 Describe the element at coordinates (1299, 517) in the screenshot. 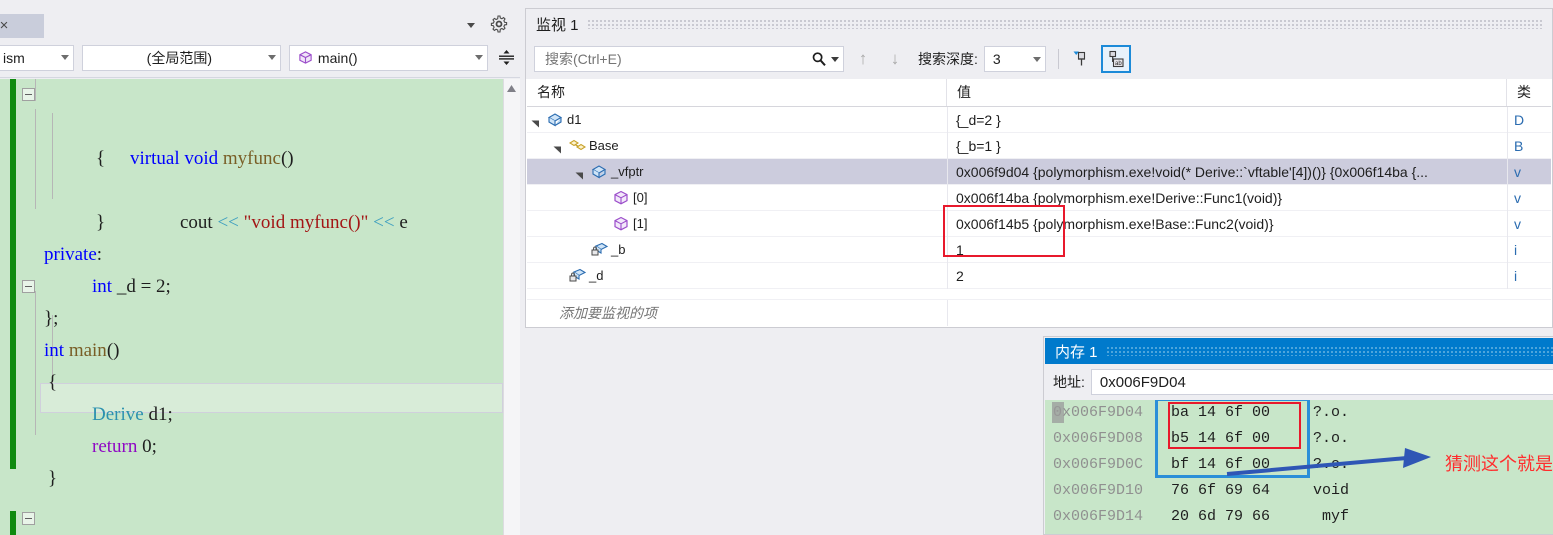

I see `memory-row: 0x006F9D14 20 6d 79 66 myf` at that location.